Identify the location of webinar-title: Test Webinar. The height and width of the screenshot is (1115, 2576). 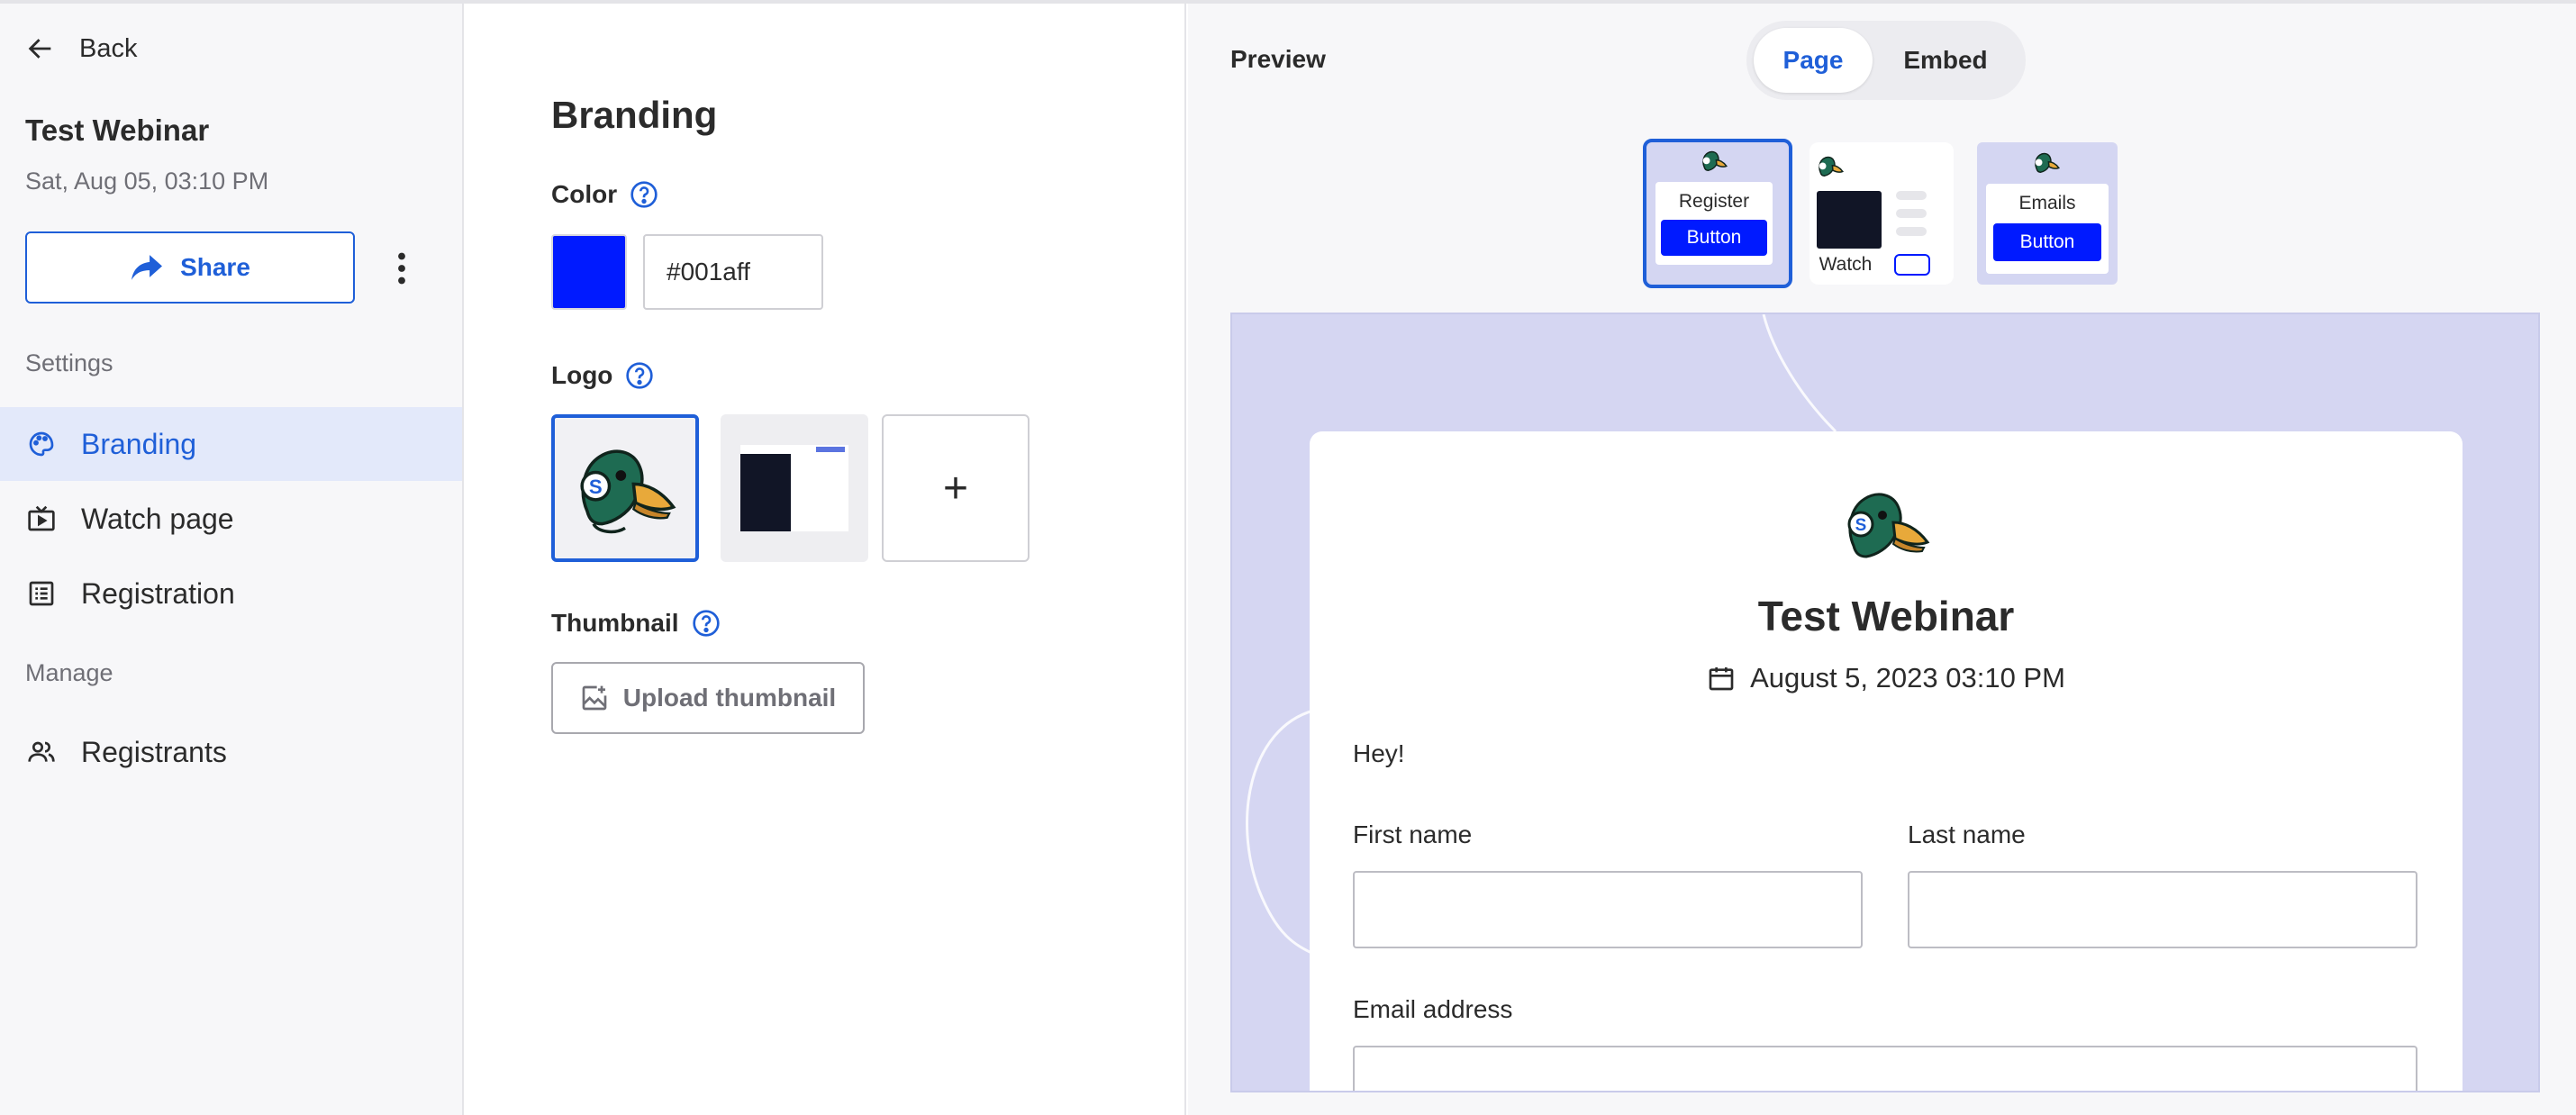
(117, 130).